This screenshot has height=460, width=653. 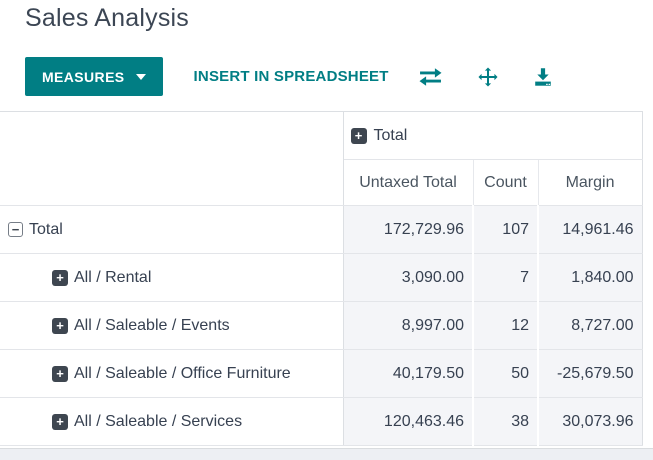 I want to click on row-header: + All / Saleable / Events, so click(x=172, y=325).